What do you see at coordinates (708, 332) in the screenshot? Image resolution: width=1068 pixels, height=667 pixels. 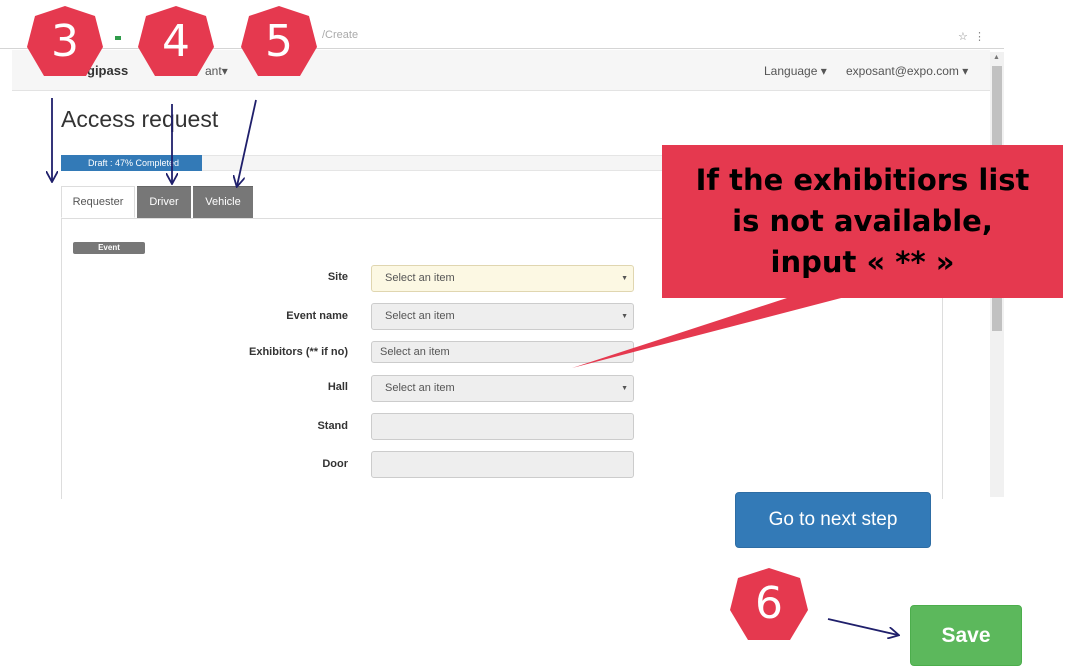 I see `callout-pointer` at bounding box center [708, 332].